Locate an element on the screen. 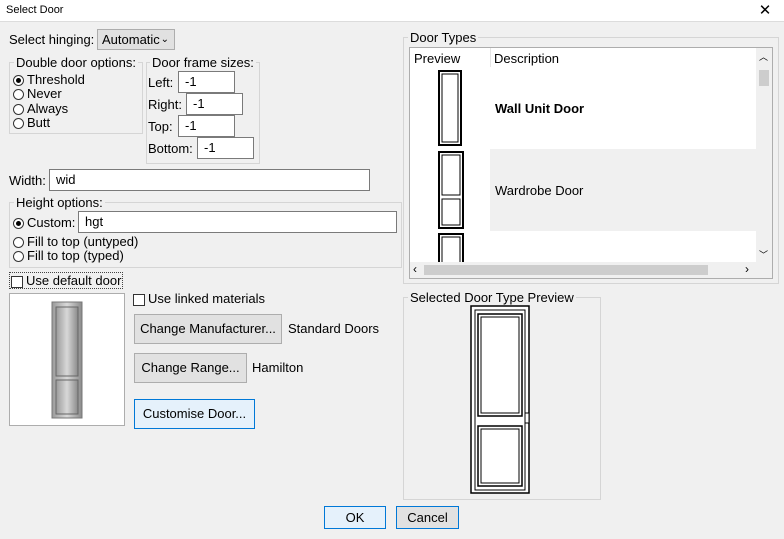 The image size is (784, 539). frame-left-input: -1 is located at coordinates (206, 82).